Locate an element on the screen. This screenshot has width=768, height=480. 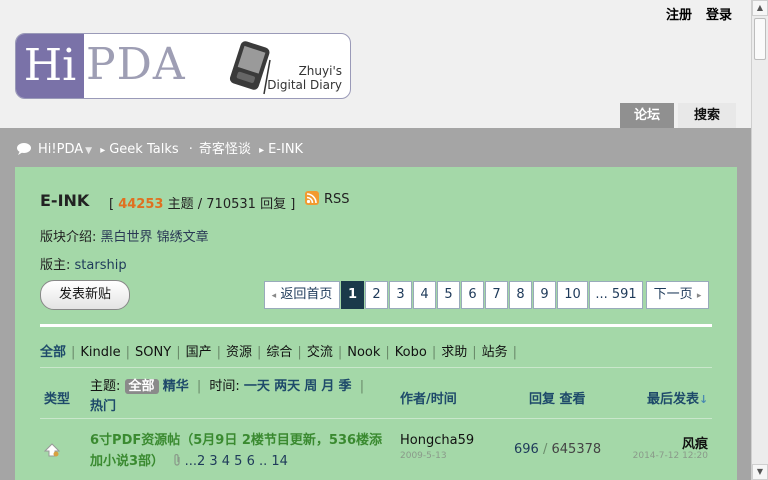
replies-label: 回复 is located at coordinates (542, 399).